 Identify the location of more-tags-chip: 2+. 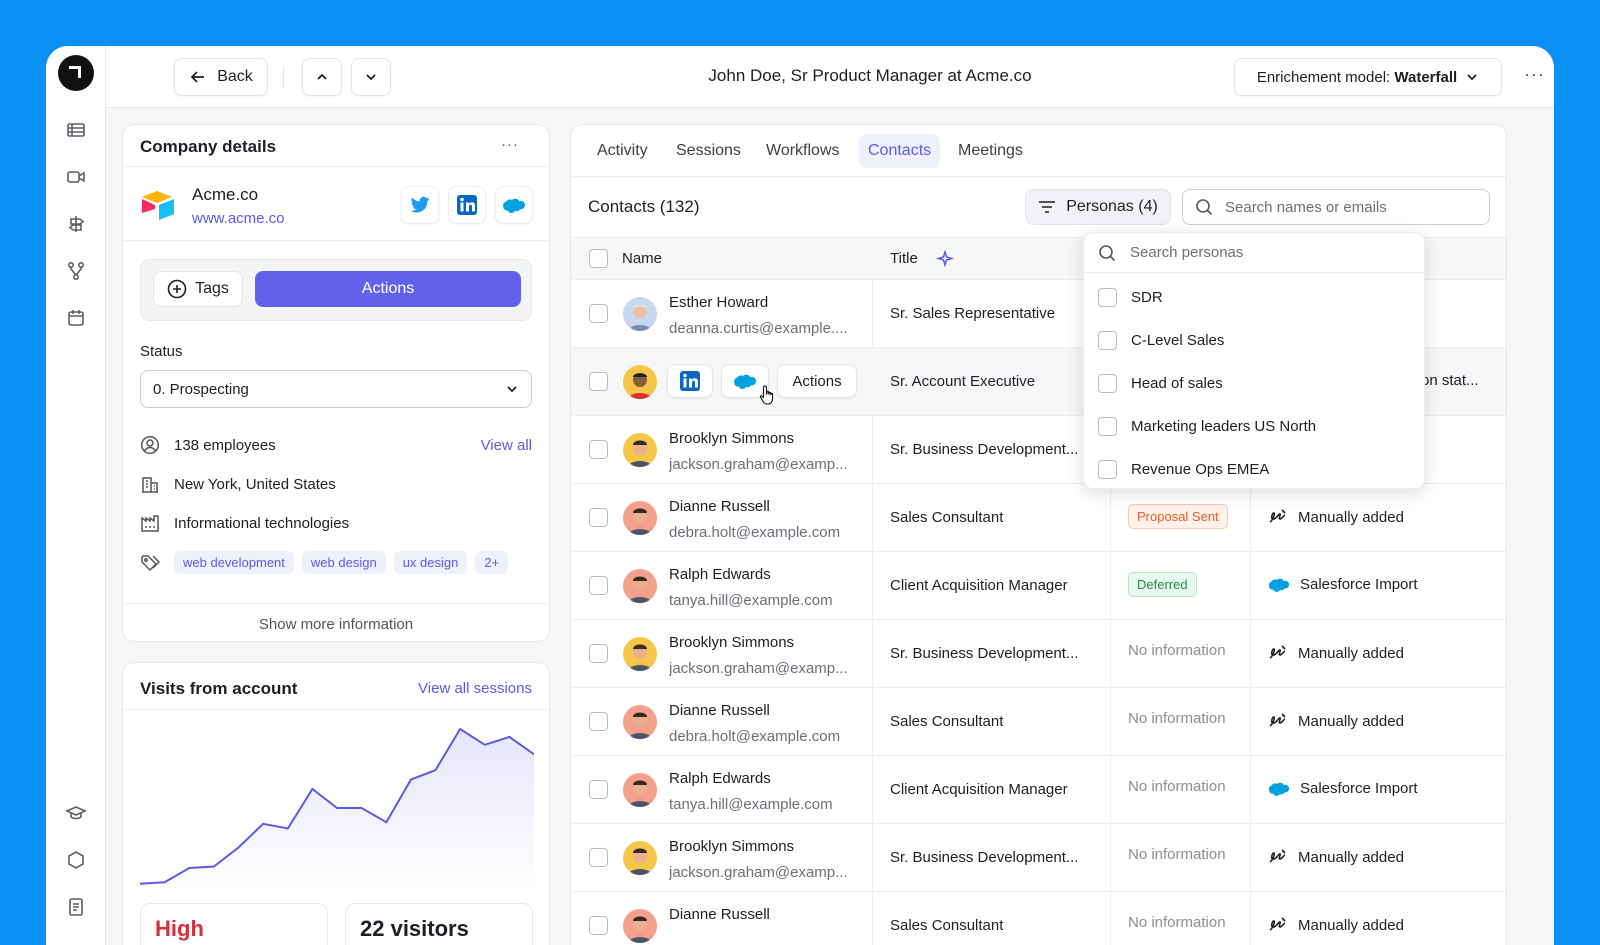
(492, 562).